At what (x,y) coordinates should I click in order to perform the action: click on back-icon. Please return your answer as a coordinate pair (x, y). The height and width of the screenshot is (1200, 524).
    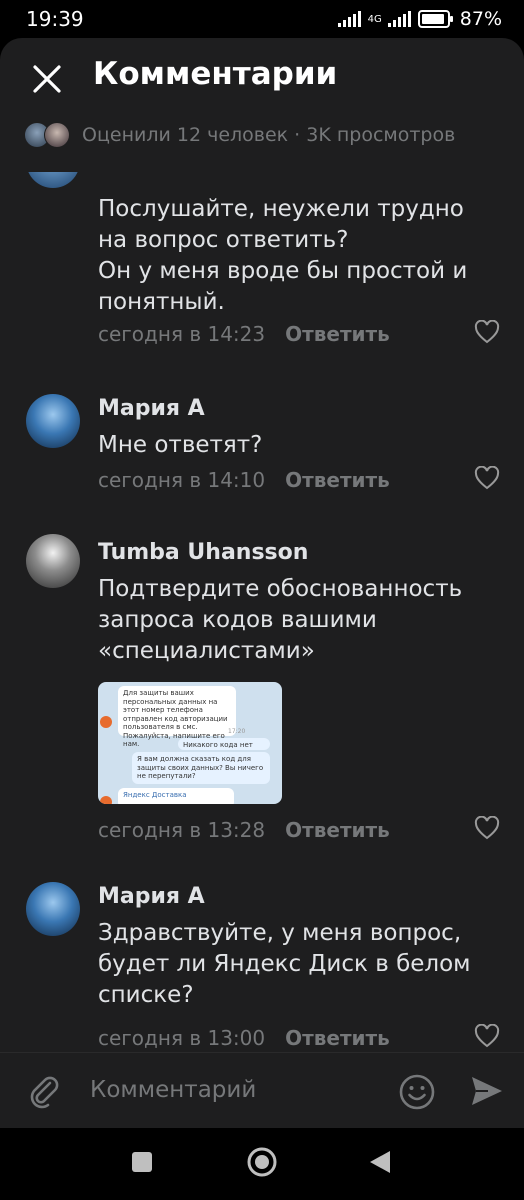
    Looking at the image, I should click on (380, 1162).